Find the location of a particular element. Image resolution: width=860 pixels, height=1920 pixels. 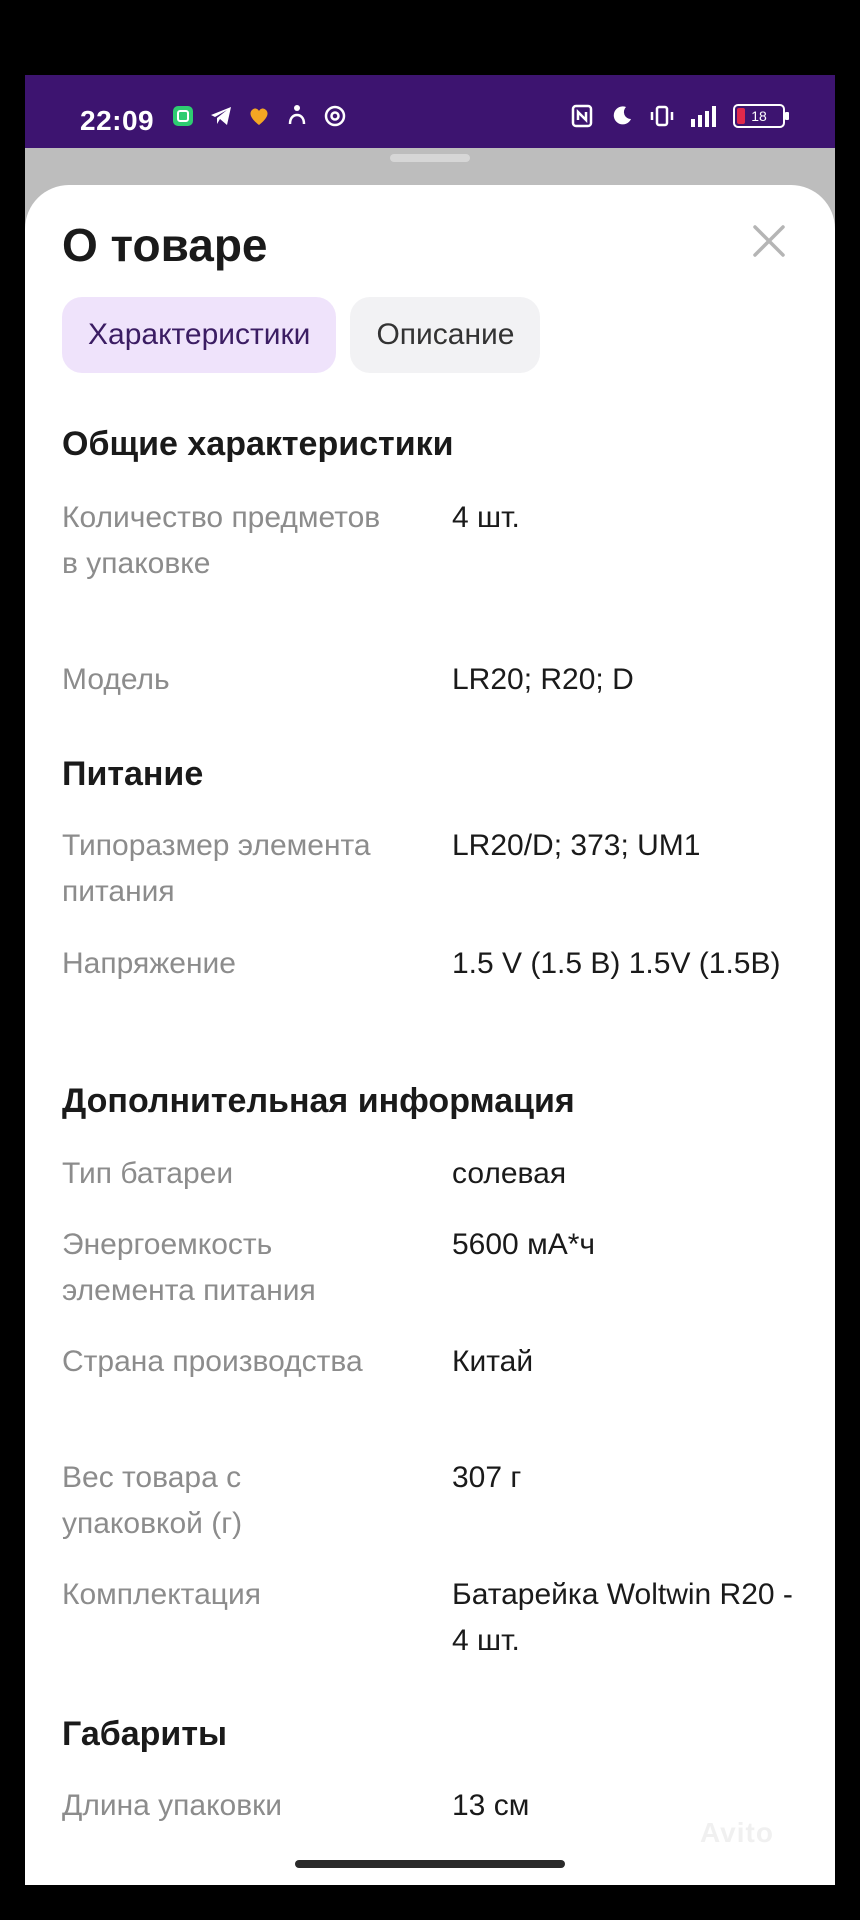

spec-value: 307 г is located at coordinates (487, 1477).